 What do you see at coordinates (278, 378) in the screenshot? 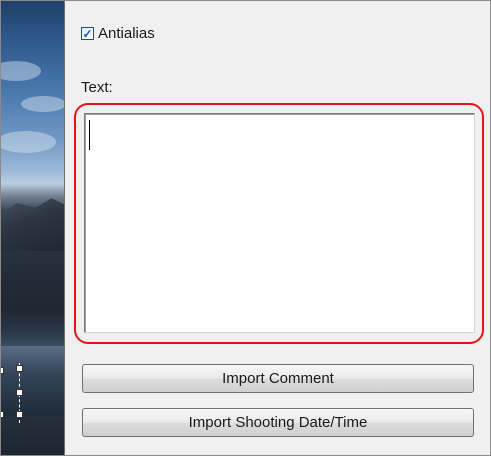
I see `import-comment-button: Import Comment` at bounding box center [278, 378].